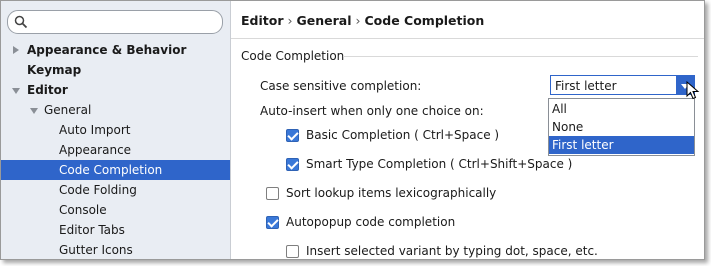  What do you see at coordinates (115, 110) in the screenshot?
I see `sidebar-item-general: General` at bounding box center [115, 110].